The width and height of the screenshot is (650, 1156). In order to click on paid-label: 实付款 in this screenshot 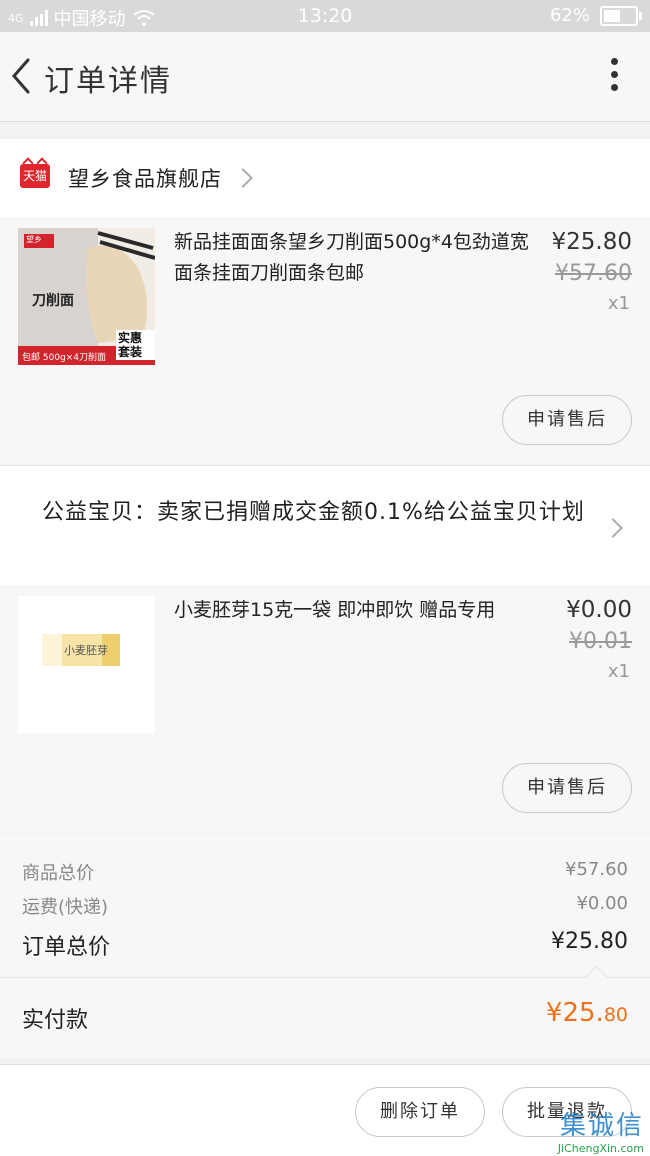, I will do `click(55, 1020)`.